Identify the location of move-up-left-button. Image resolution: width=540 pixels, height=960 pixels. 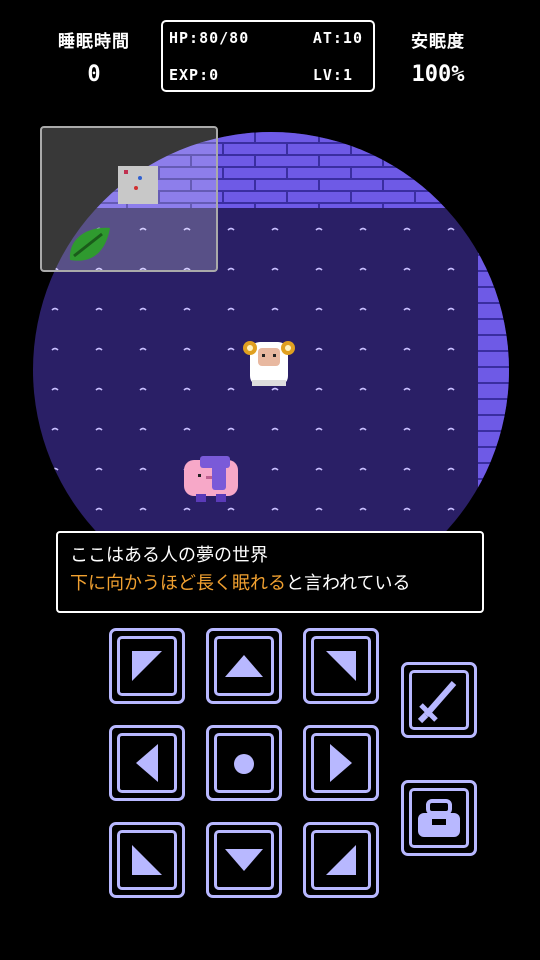
(147, 666).